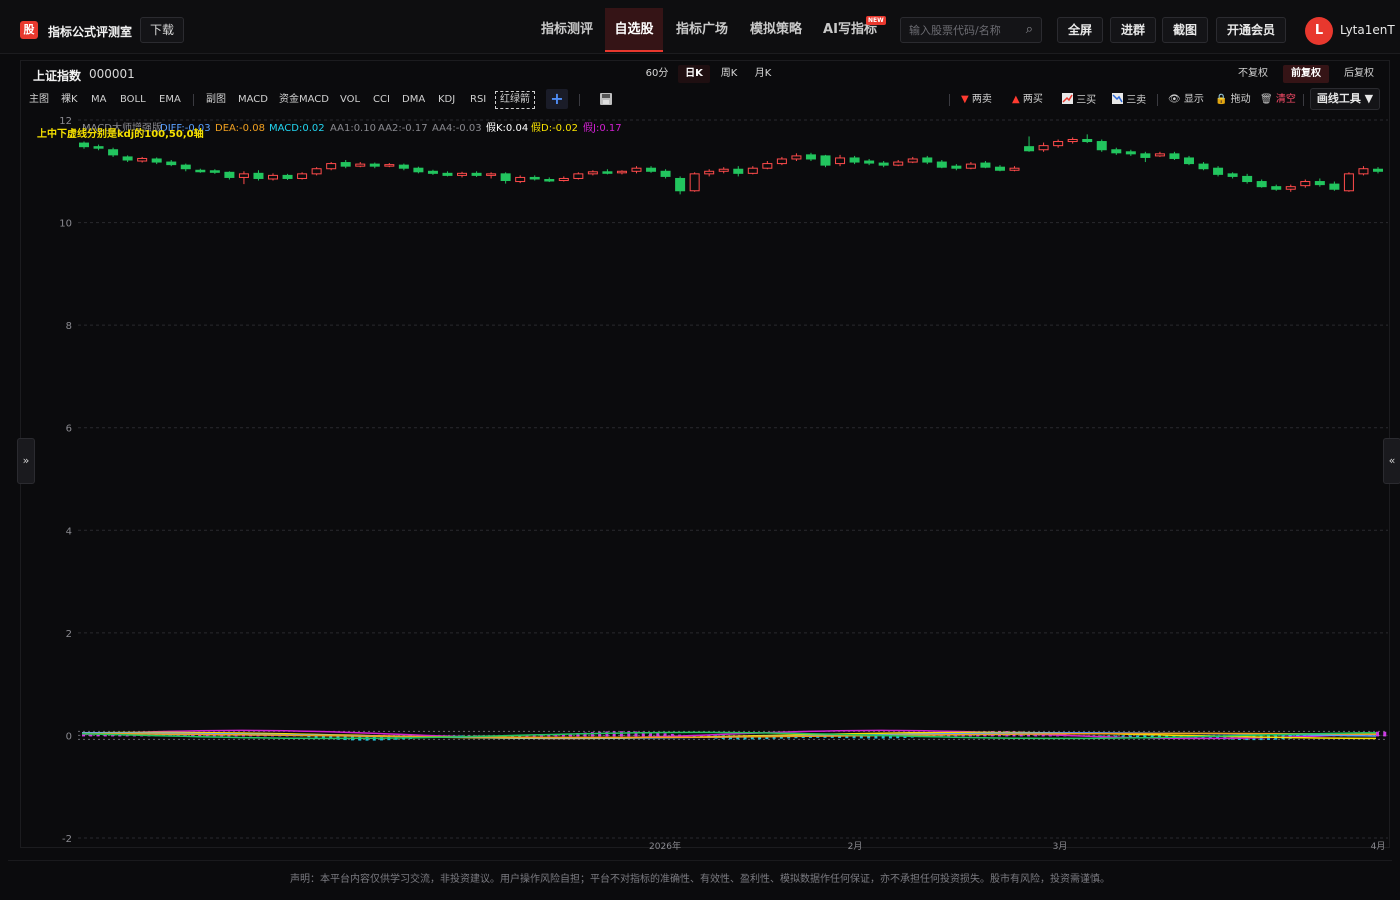 This screenshot has height=900, width=1400. I want to click on indicator-legend-item: DEA:-0.08, so click(240, 128).